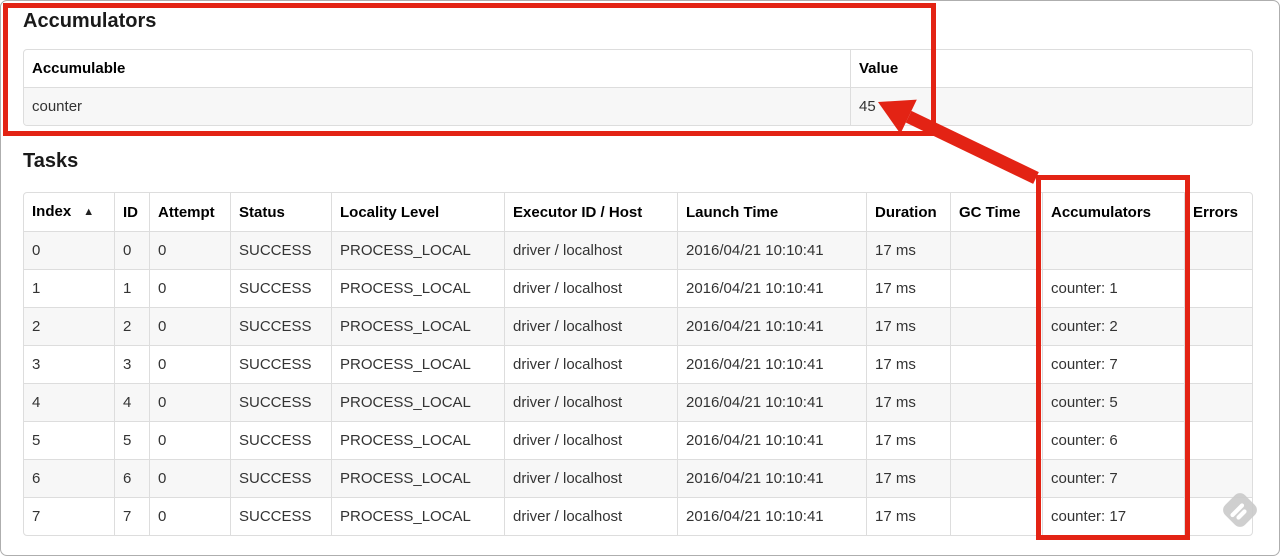  I want to click on task-index-cell: 2, so click(69, 326).